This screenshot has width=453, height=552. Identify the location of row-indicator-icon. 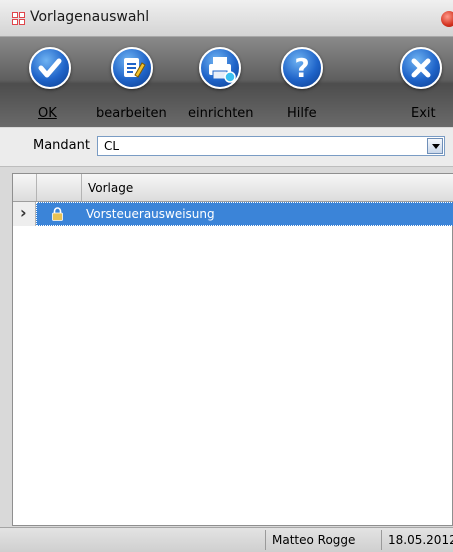
(24, 214).